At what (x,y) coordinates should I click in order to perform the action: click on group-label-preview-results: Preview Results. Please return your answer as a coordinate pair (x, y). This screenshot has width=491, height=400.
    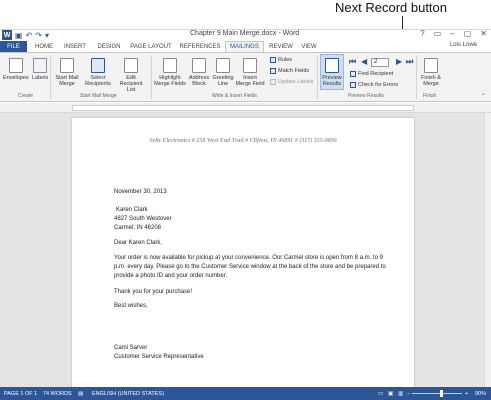
    Looking at the image, I should click on (366, 96).